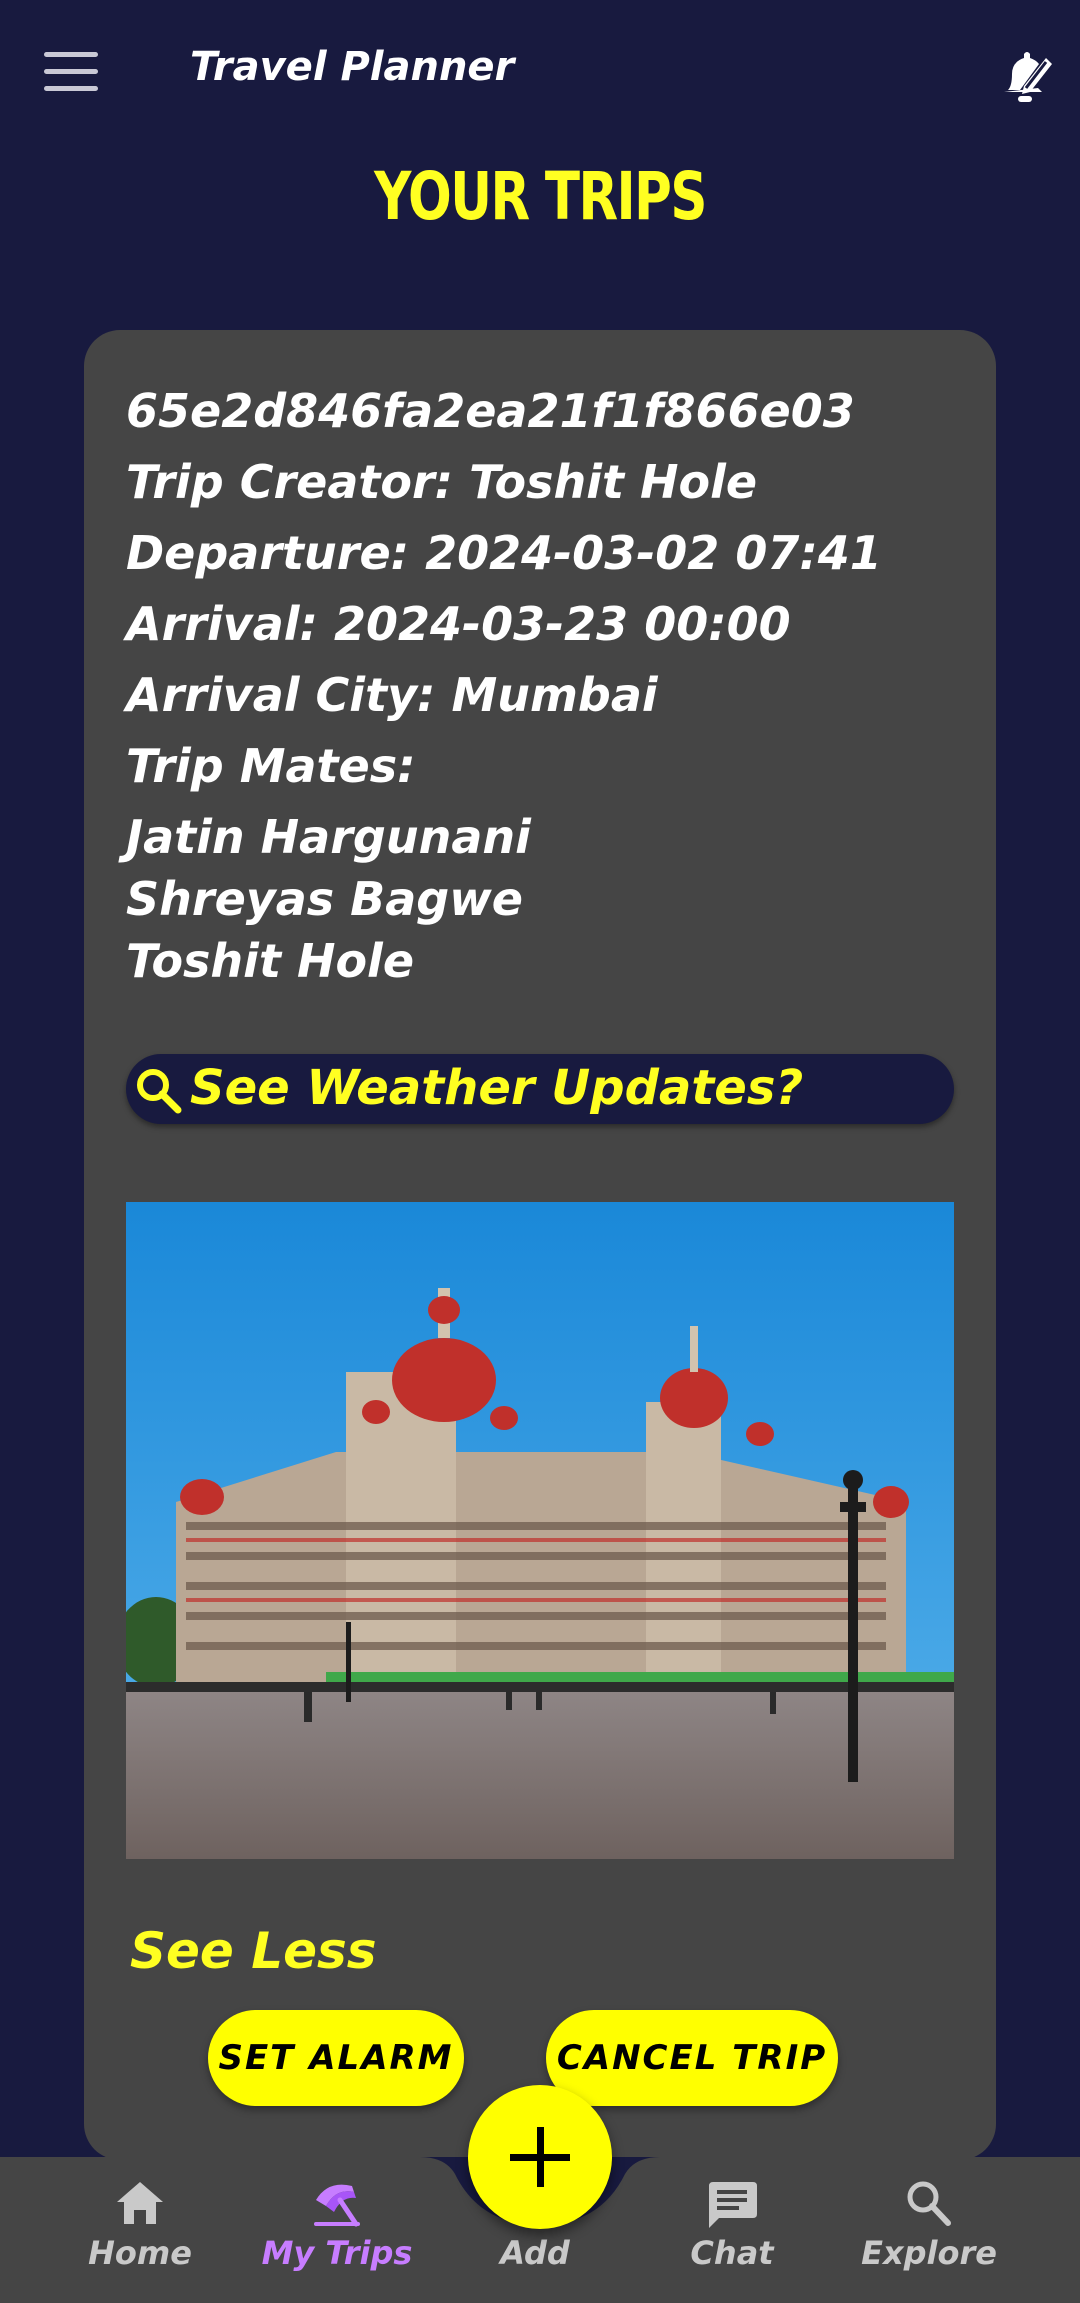  What do you see at coordinates (458, 624) in the screenshot?
I see `trip-arrival: Arrival: 2024-03-23 00:00` at bounding box center [458, 624].